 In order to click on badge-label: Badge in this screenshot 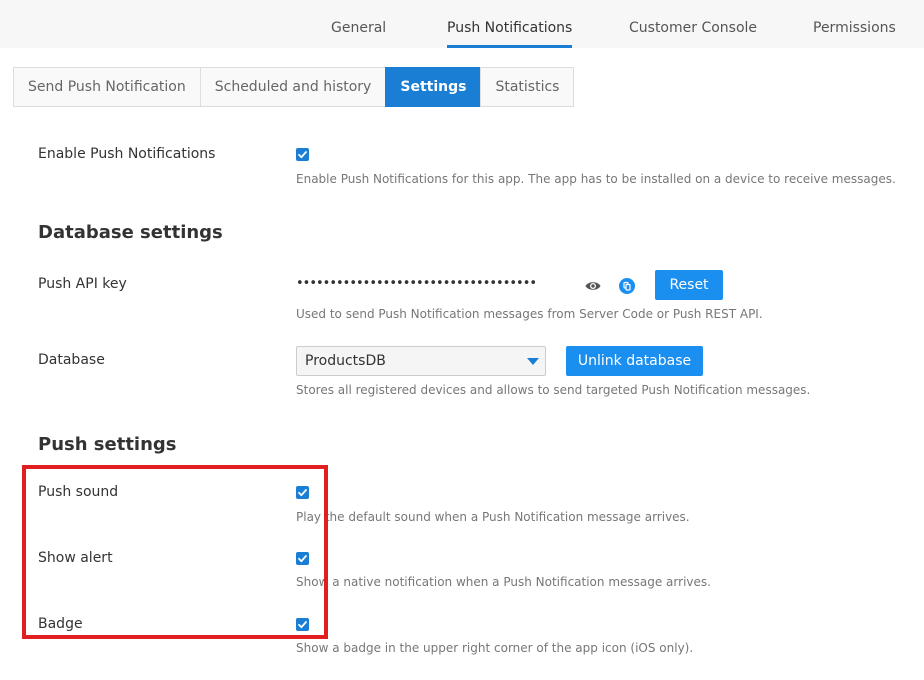, I will do `click(60, 624)`.